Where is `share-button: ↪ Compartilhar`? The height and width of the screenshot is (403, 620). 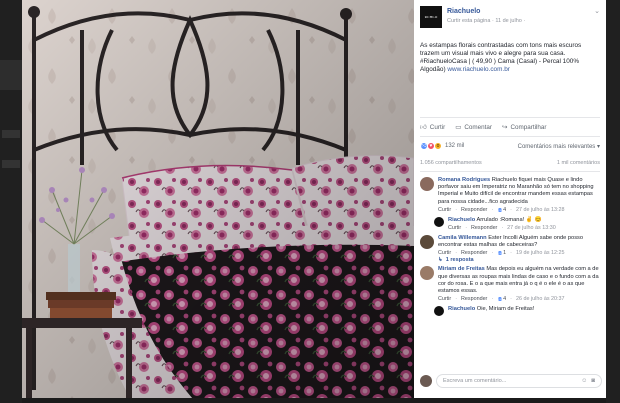
share-button: ↪ Compartilhar is located at coordinates (524, 127).